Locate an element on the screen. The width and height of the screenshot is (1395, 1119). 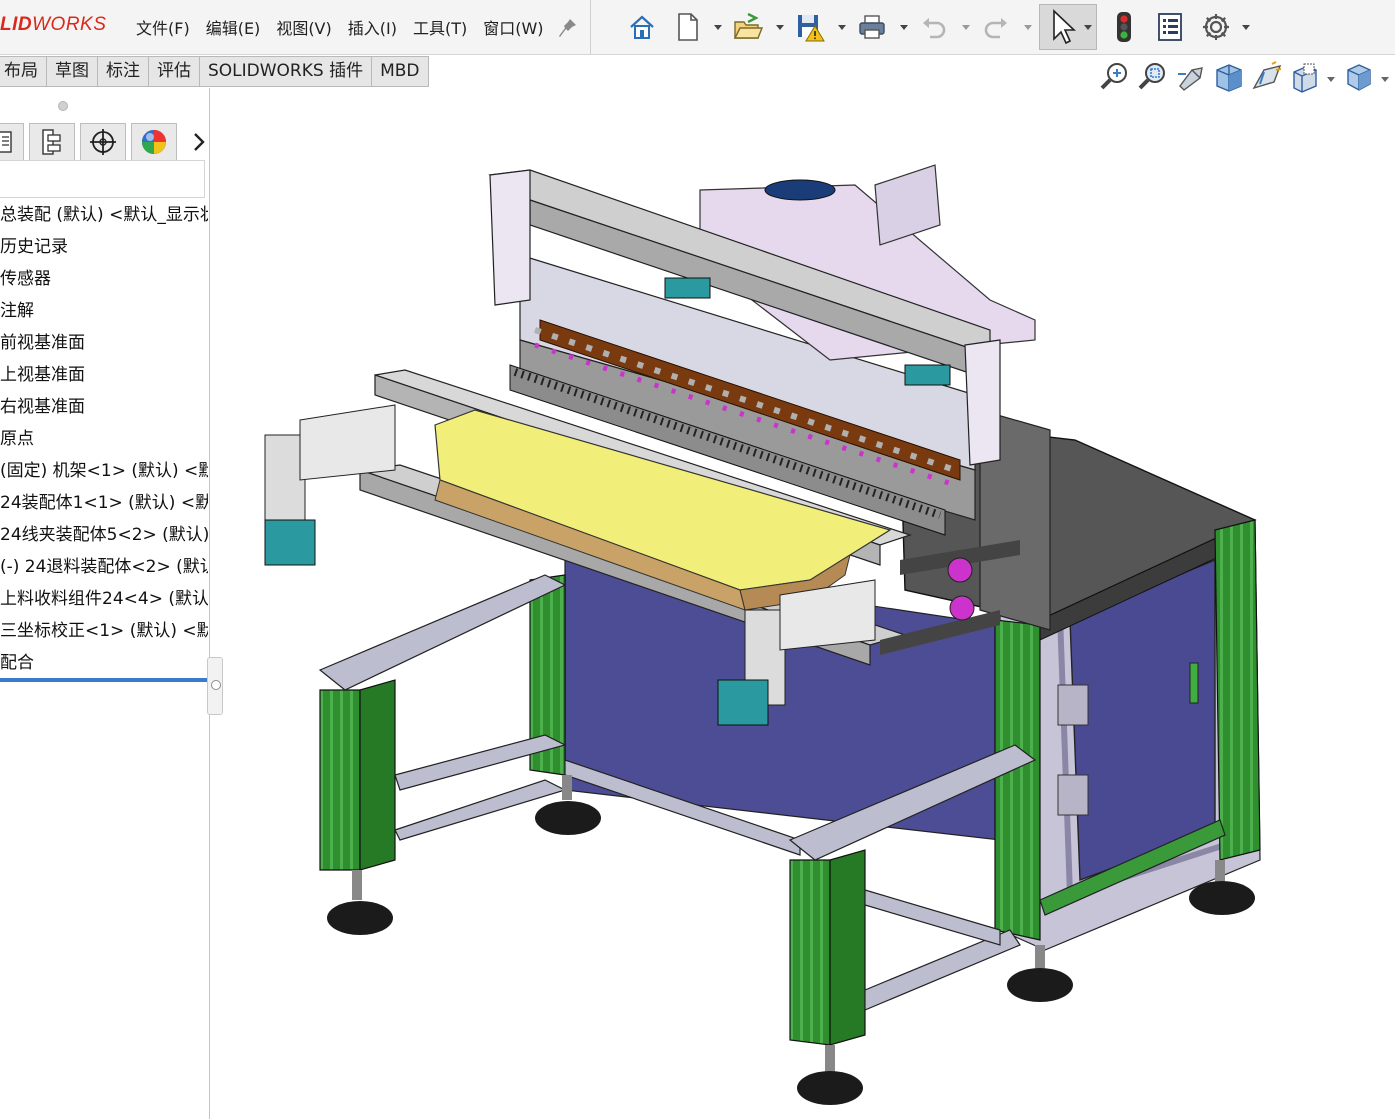
frame-post-cabinet-right is located at coordinates (1237, 690).